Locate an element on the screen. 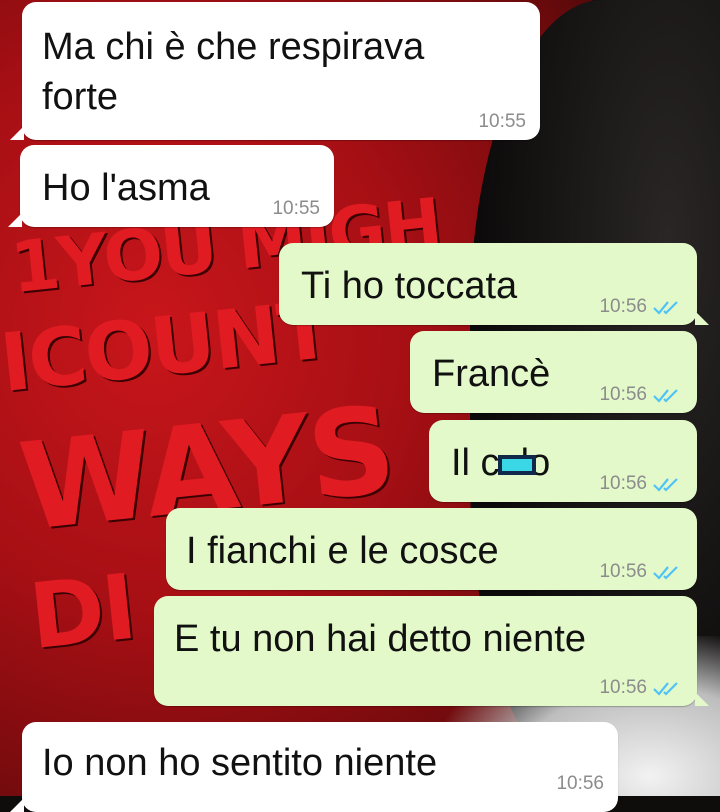  message-bubble-outgoing: E tu non hai detto niente 10:56 is located at coordinates (431, 651).